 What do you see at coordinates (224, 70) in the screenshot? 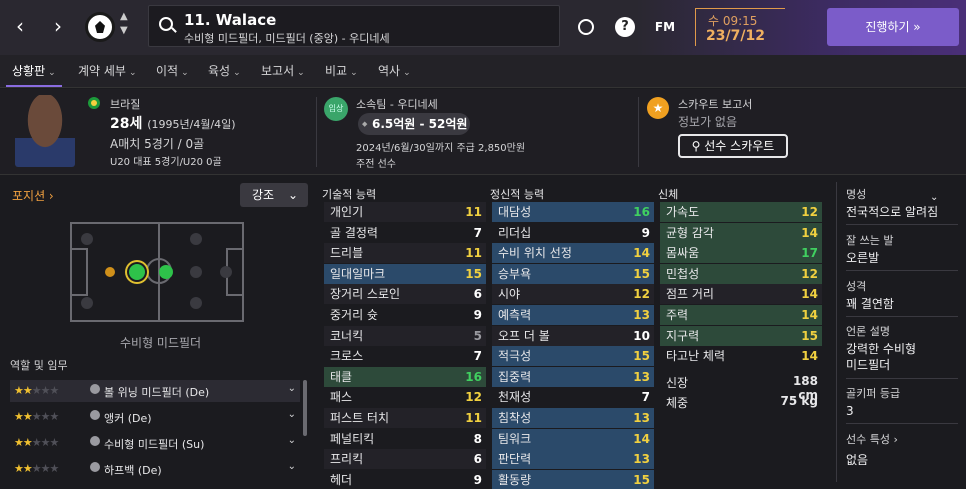
I see `tab-development: 육성 ⌄` at bounding box center [224, 70].